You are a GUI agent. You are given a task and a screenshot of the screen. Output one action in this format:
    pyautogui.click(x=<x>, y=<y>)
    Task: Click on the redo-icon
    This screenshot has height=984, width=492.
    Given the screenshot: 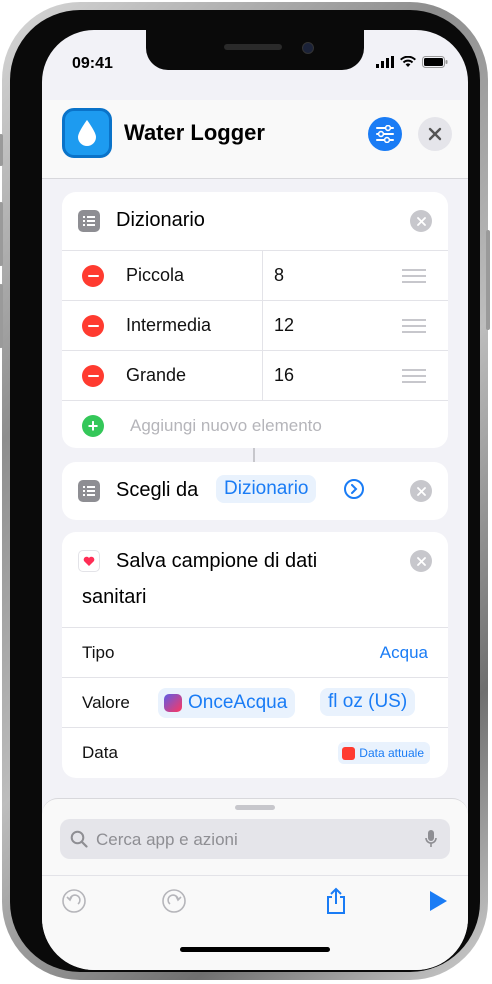 What is the action you would take?
    pyautogui.click(x=174, y=901)
    